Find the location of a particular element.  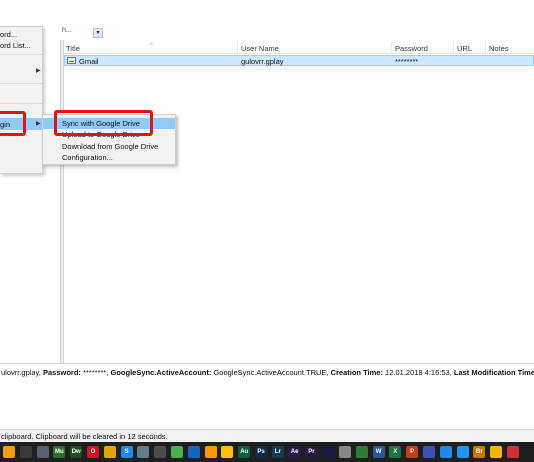

skype-icon: S is located at coordinates (126, 452).